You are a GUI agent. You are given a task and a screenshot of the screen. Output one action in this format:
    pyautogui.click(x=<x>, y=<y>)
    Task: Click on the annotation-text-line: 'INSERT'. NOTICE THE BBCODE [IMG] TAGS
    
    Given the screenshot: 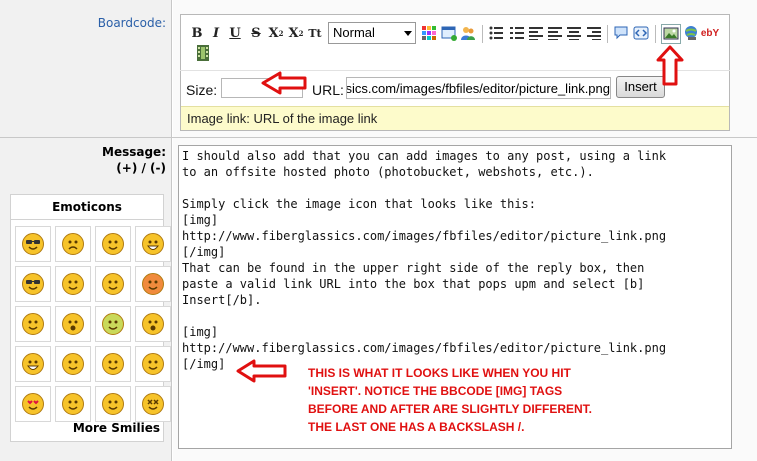 What is the action you would take?
    pyautogui.click(x=435, y=391)
    